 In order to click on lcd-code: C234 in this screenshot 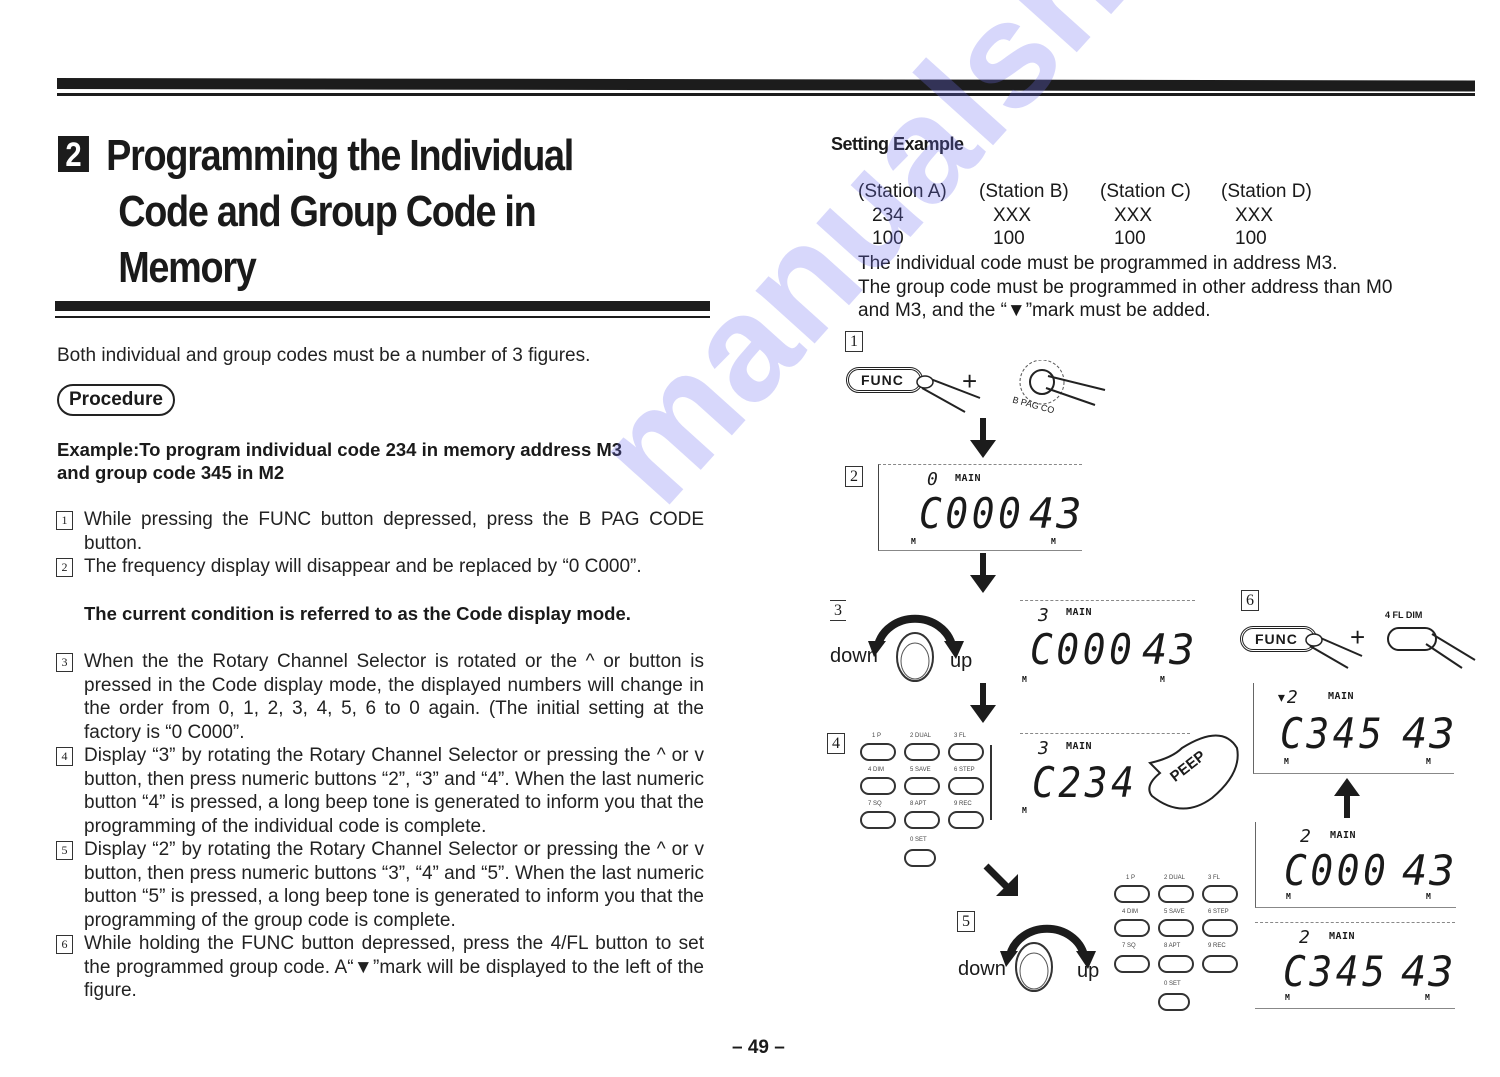, I will do `click(1085, 782)`.